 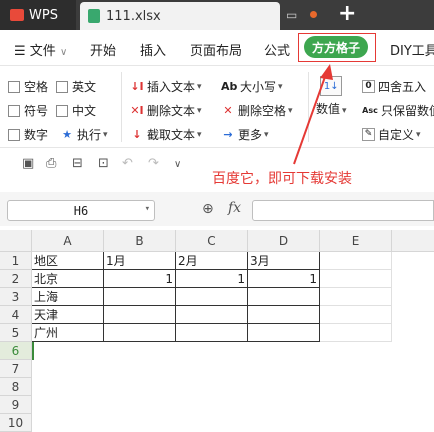 I want to click on cell-E5, so click(x=356, y=333).